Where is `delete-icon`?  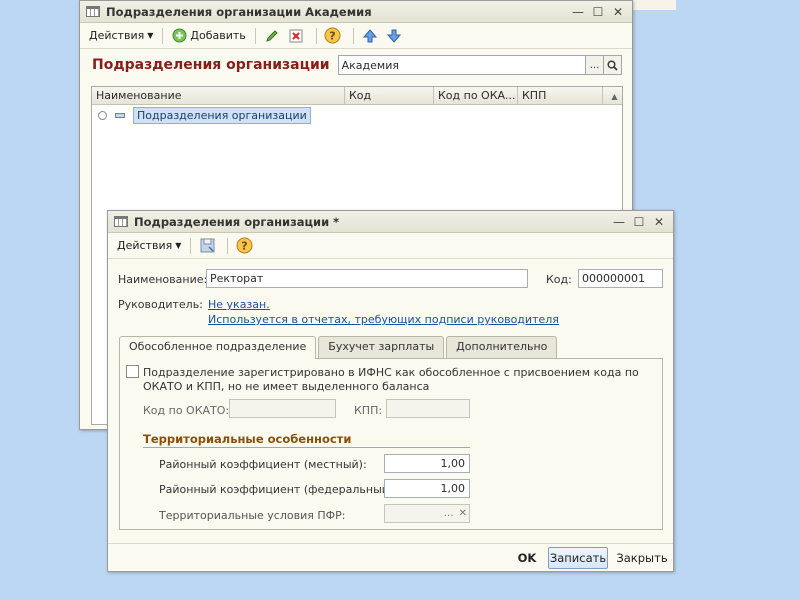 delete-icon is located at coordinates (296, 36).